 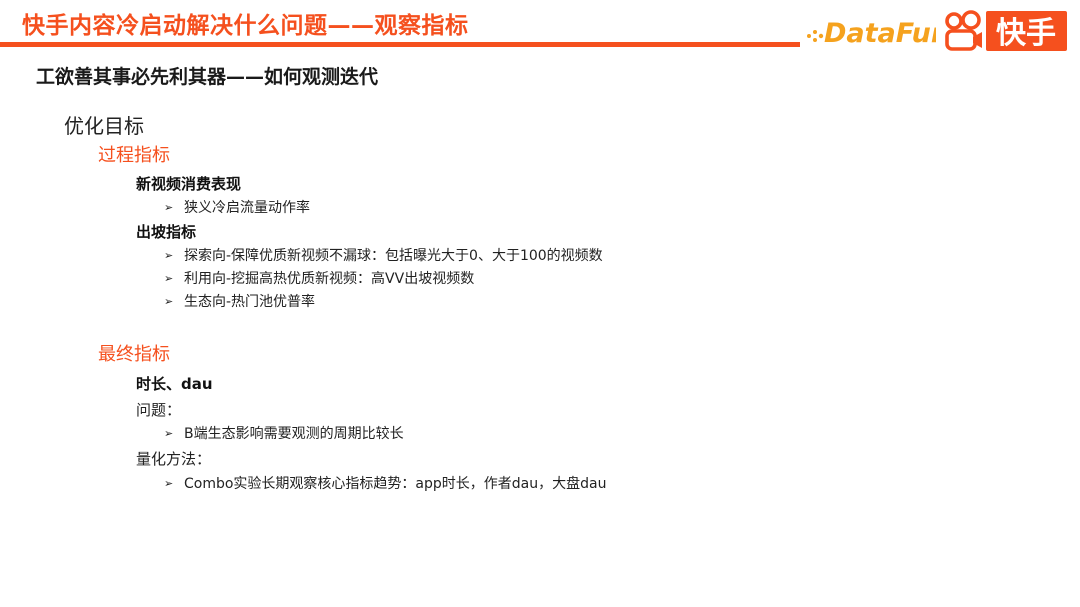 I want to click on list-item-text: Combo实验长期观察核心指标趋势：app时长，作者dau，大盘dau, so click(x=395, y=484).